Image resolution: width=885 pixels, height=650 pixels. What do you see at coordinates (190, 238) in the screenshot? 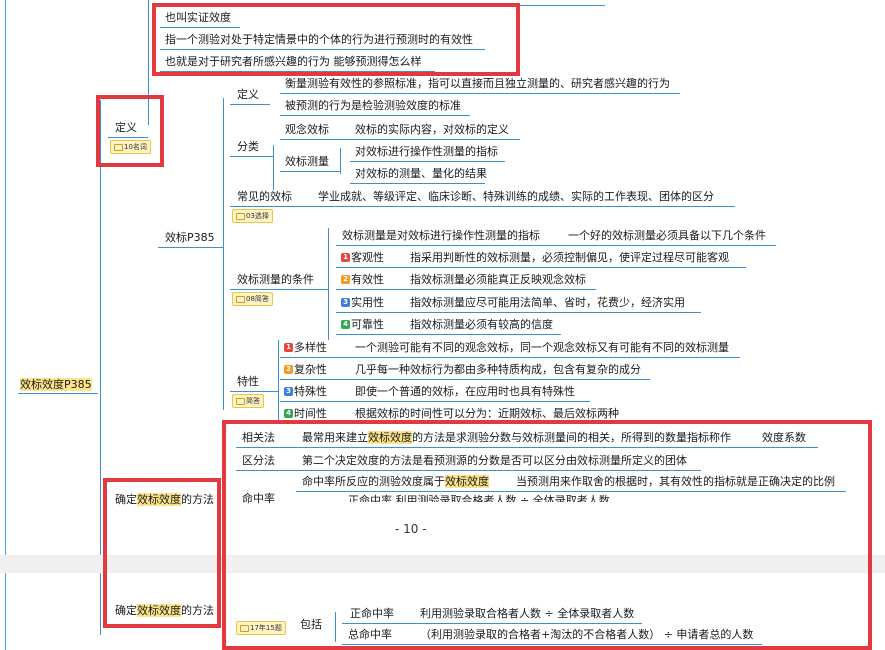
I see `criterion-node: 效标P385` at bounding box center [190, 238].